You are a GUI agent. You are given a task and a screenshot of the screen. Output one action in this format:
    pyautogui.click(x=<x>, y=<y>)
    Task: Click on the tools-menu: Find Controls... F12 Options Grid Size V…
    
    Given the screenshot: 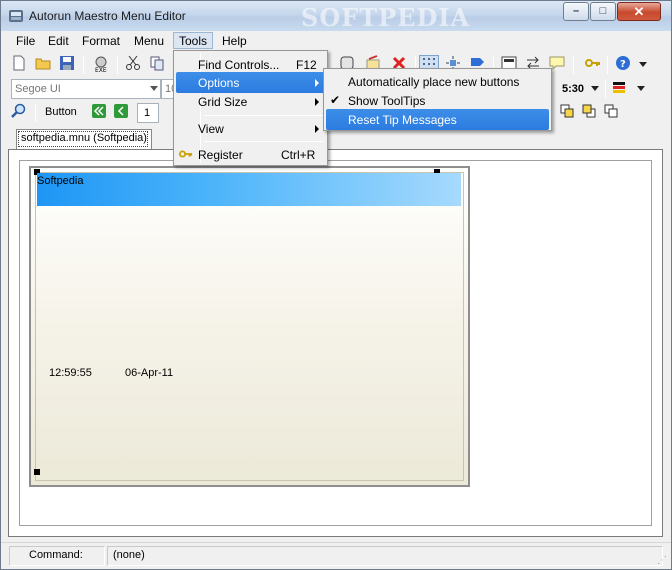 What is the action you would take?
    pyautogui.click(x=250, y=108)
    